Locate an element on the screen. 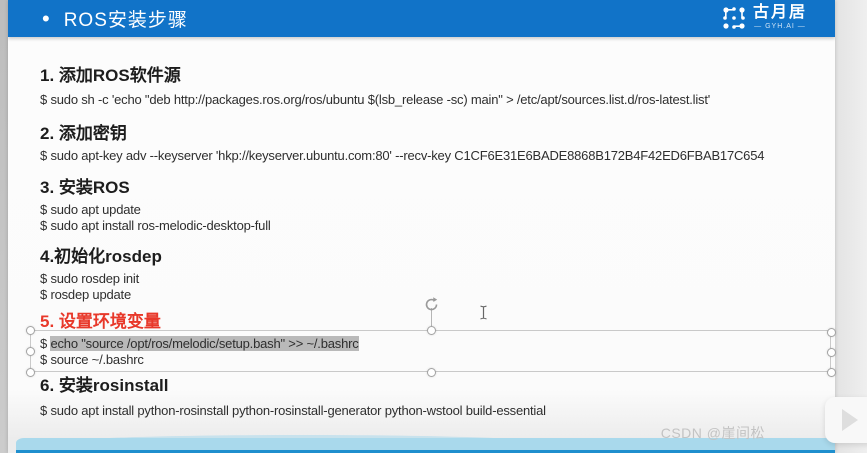  text-cursor-icon is located at coordinates (483, 312).